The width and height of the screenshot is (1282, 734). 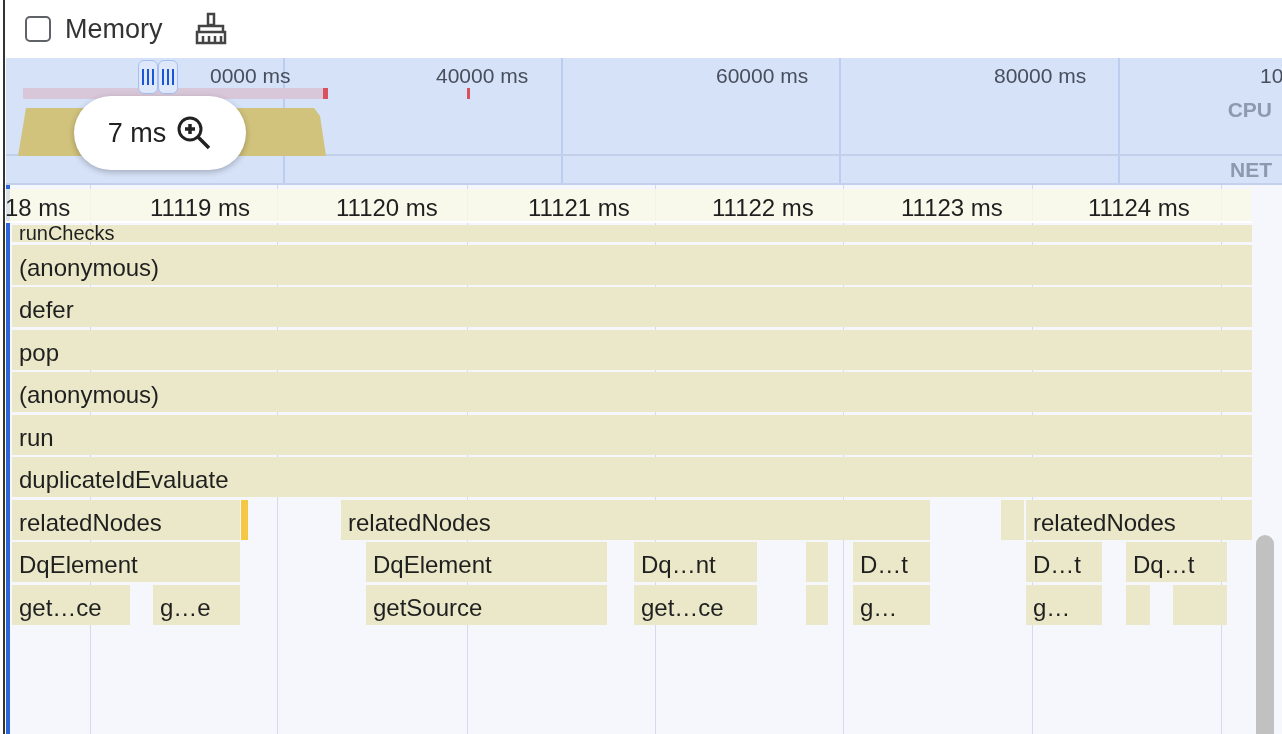 What do you see at coordinates (695, 562) in the screenshot?
I see `flame-block: Dq…nt` at bounding box center [695, 562].